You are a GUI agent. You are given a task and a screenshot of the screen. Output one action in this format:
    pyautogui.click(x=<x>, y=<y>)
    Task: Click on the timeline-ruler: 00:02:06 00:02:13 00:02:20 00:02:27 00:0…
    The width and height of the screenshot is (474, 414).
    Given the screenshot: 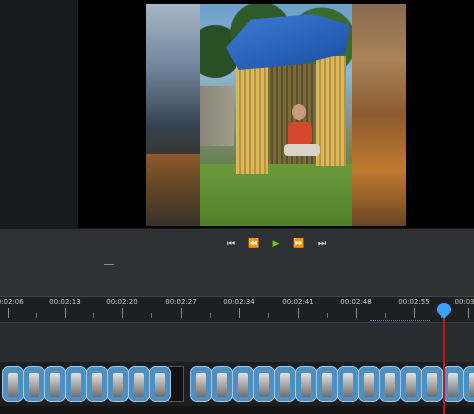 What is the action you would take?
    pyautogui.click(x=237, y=309)
    